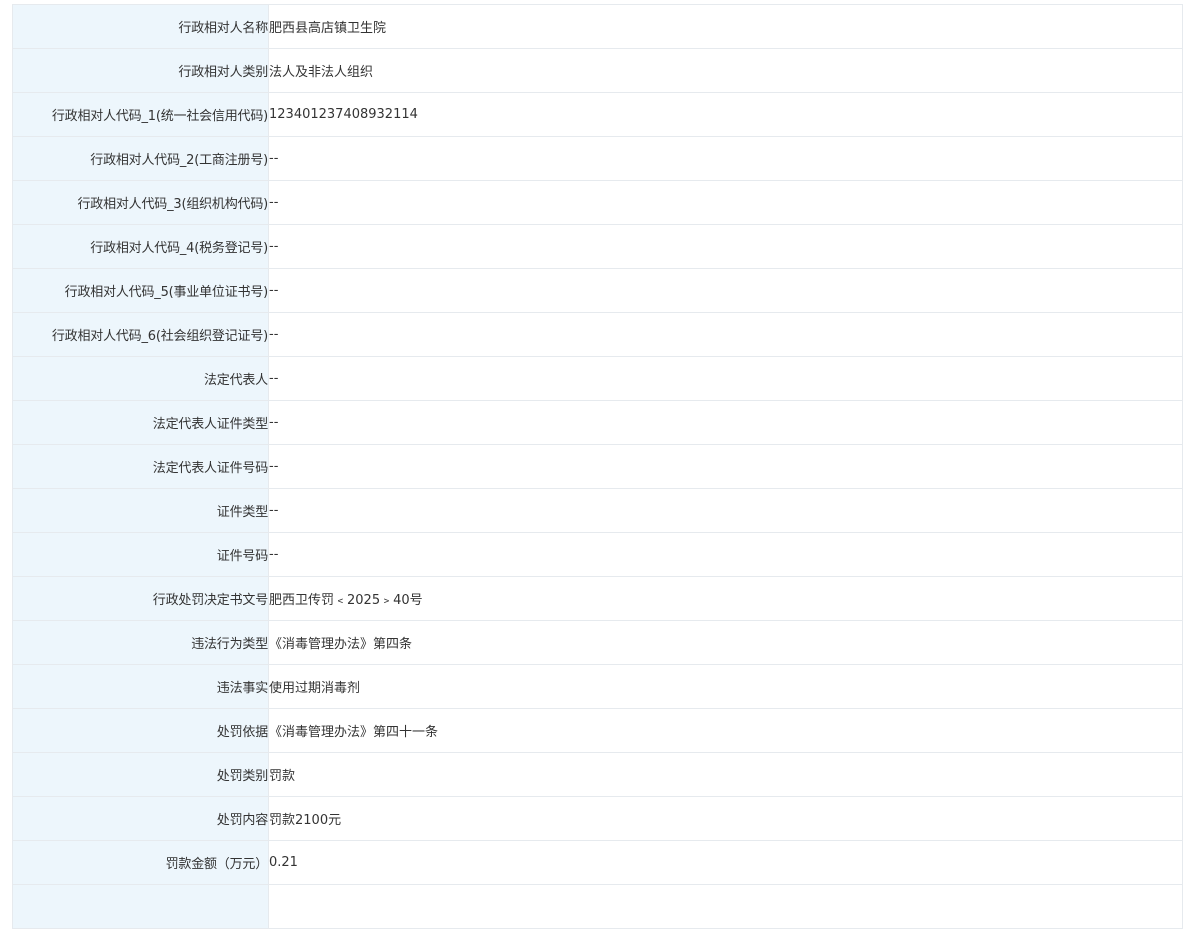 This screenshot has width=1194, height=929. What do you see at coordinates (140, 378) in the screenshot?
I see `field-label: 法定代表人` at bounding box center [140, 378].